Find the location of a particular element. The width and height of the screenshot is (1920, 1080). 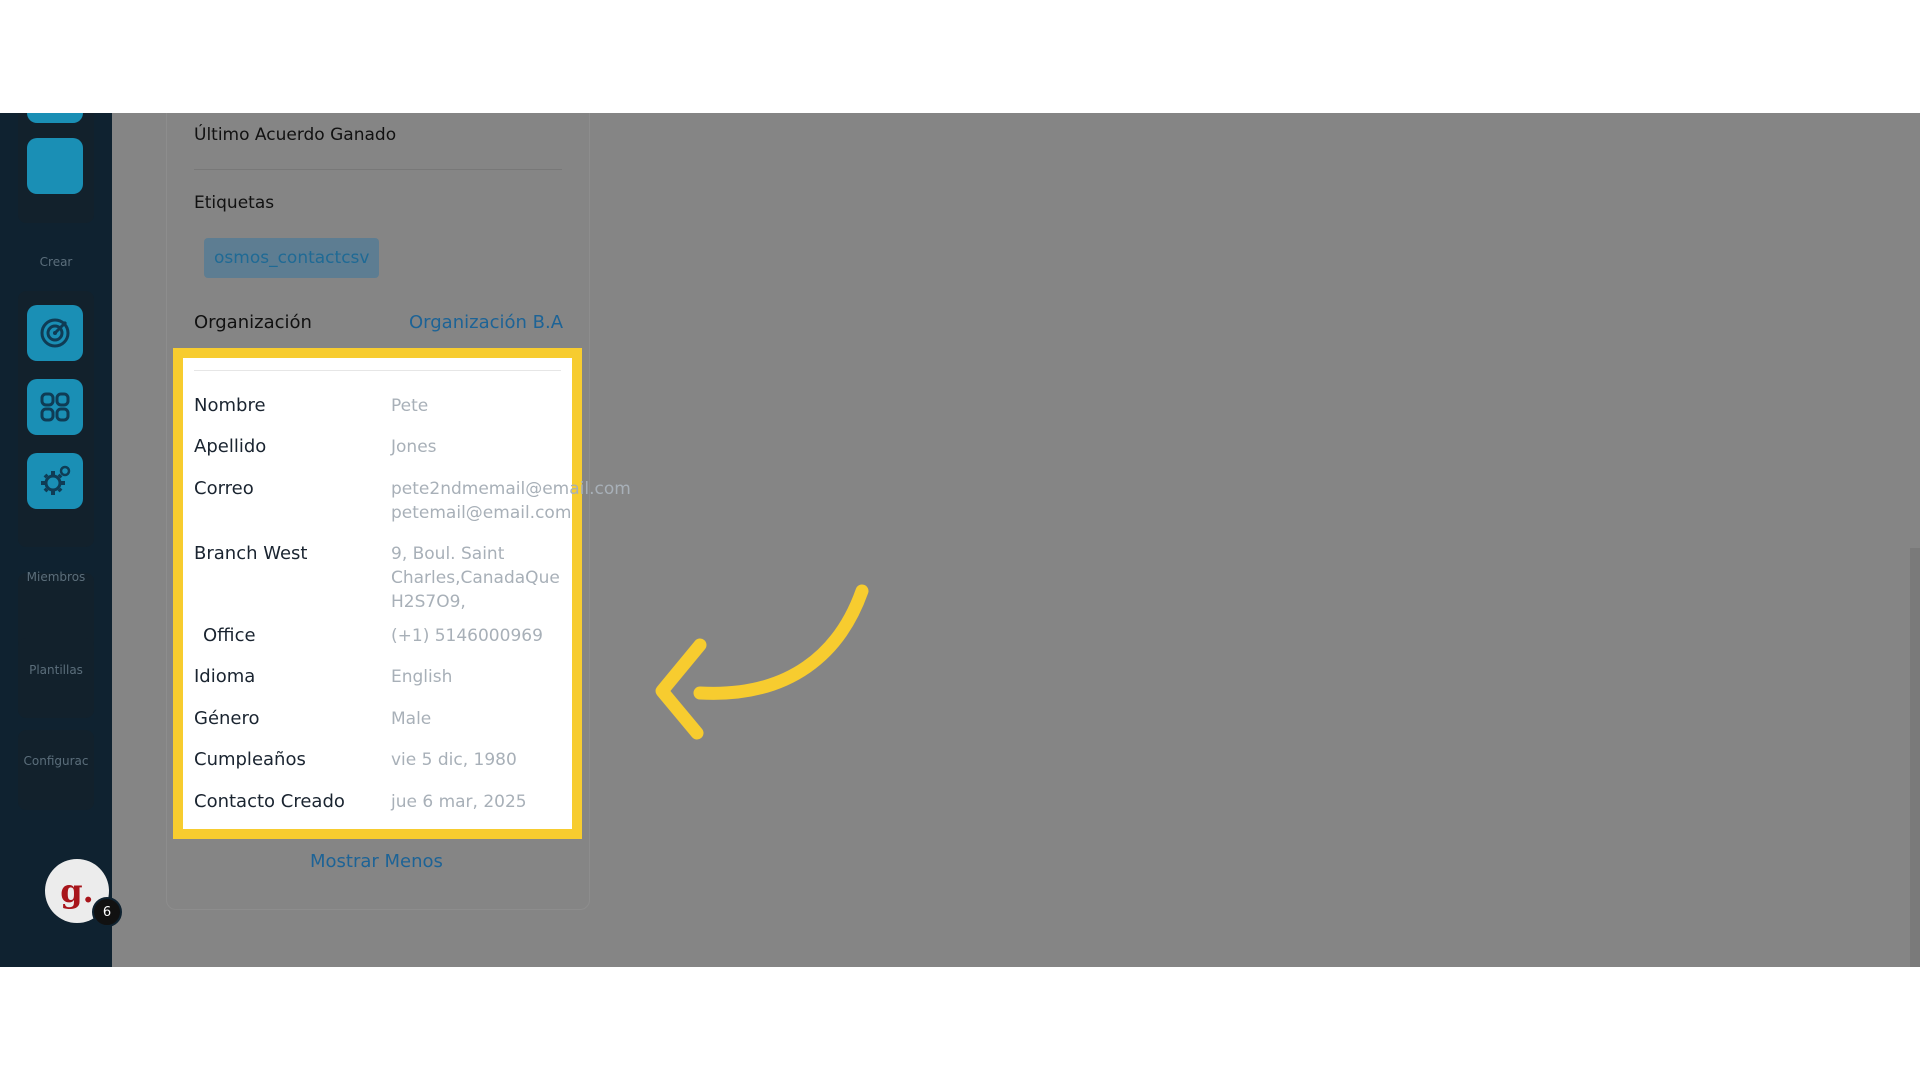

sidebar-label-miembros: Miembros is located at coordinates (56, 577).